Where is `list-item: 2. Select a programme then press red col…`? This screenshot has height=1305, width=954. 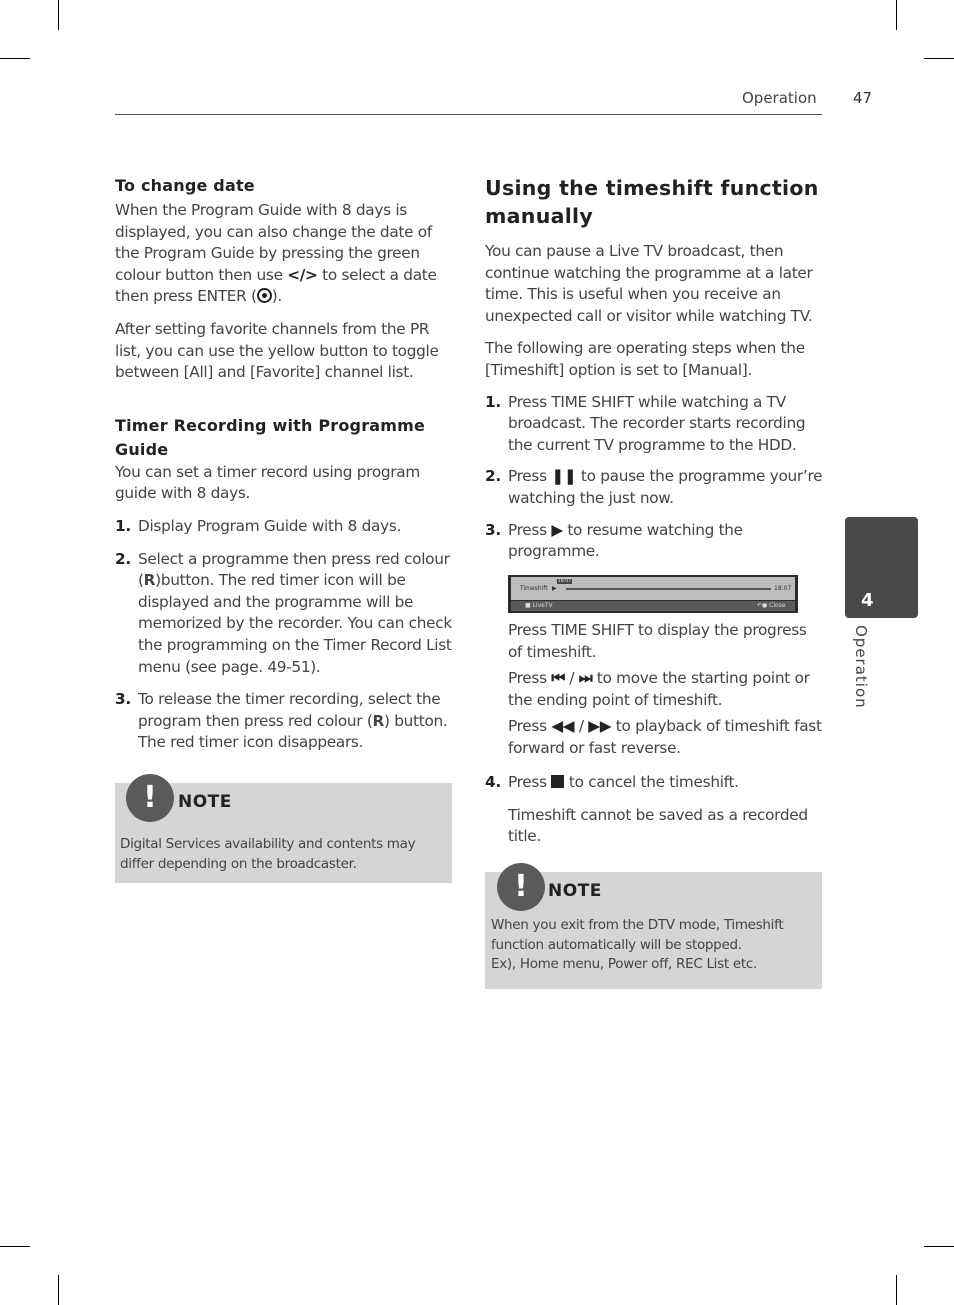 list-item: 2. Select a programme then press red col… is located at coordinates (284, 614).